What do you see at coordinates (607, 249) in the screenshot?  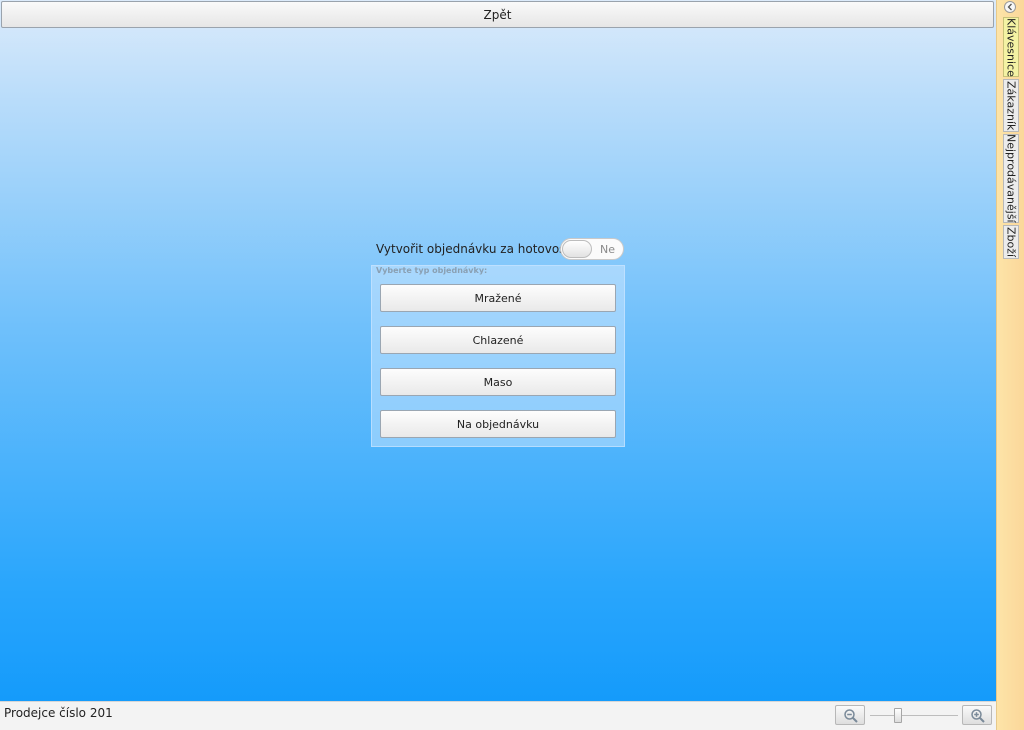 I see `toggle-value: Ne` at bounding box center [607, 249].